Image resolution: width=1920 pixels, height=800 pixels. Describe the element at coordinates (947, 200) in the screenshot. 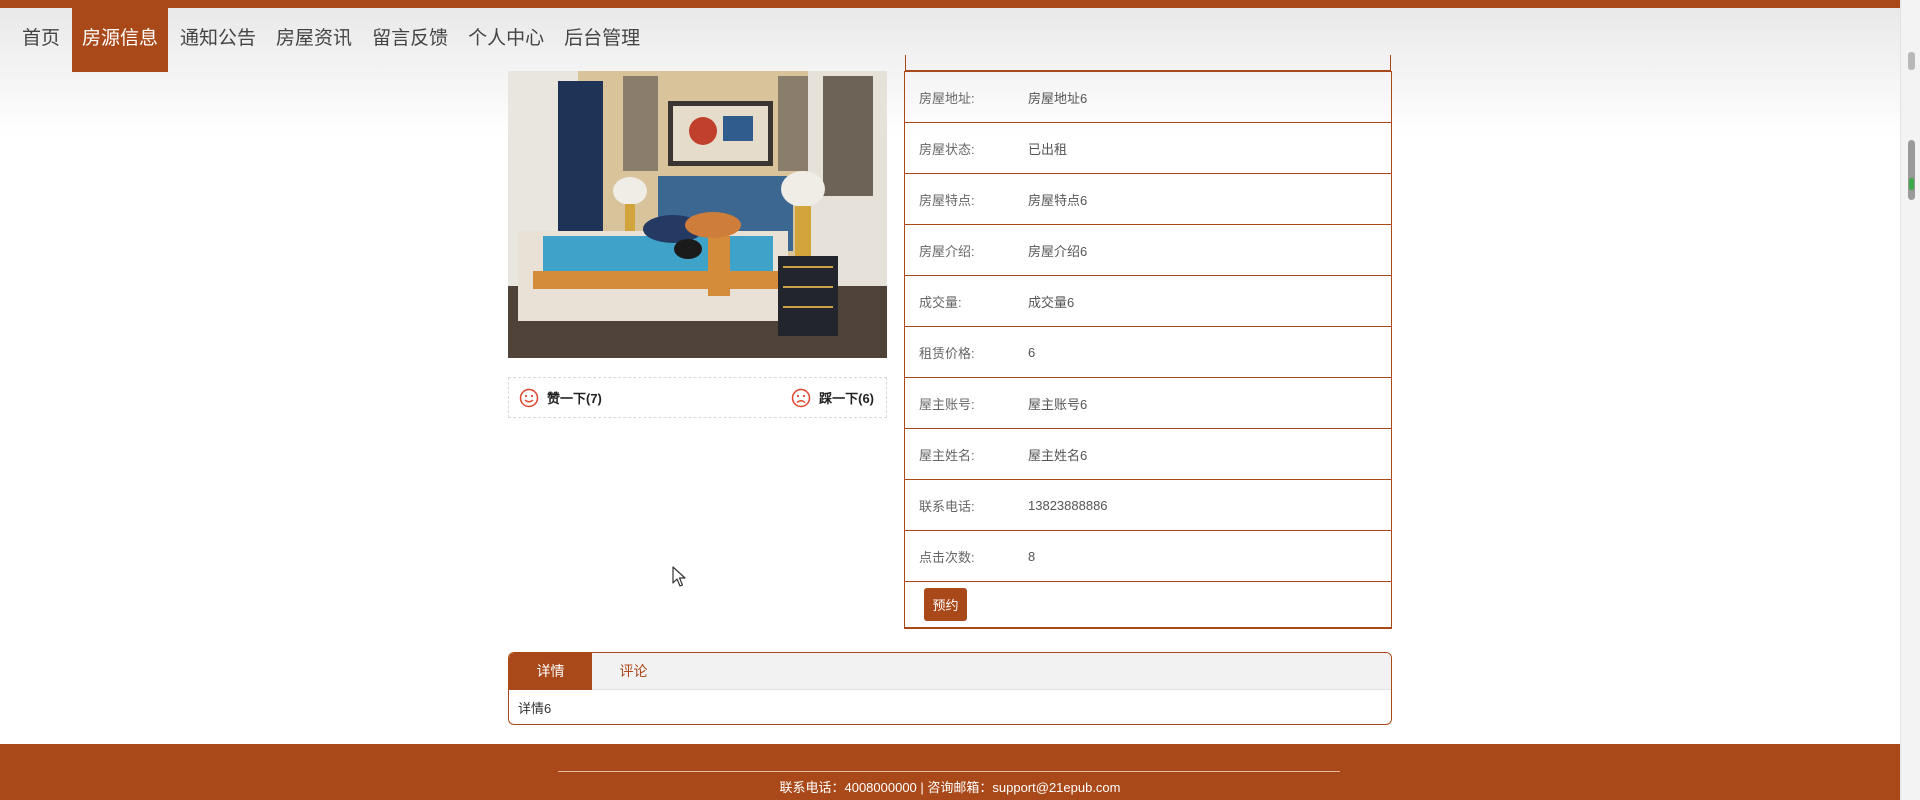

I see `detail-label: 房屋特点:` at that location.